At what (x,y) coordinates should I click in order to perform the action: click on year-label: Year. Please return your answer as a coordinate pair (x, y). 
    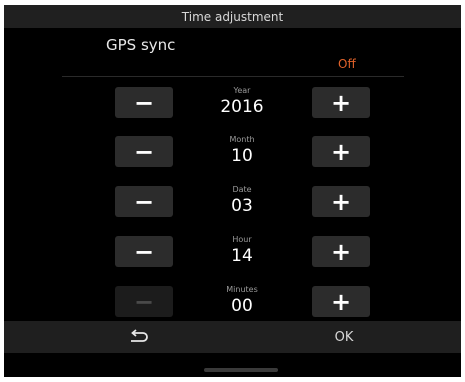
    Looking at the image, I should click on (242, 90).